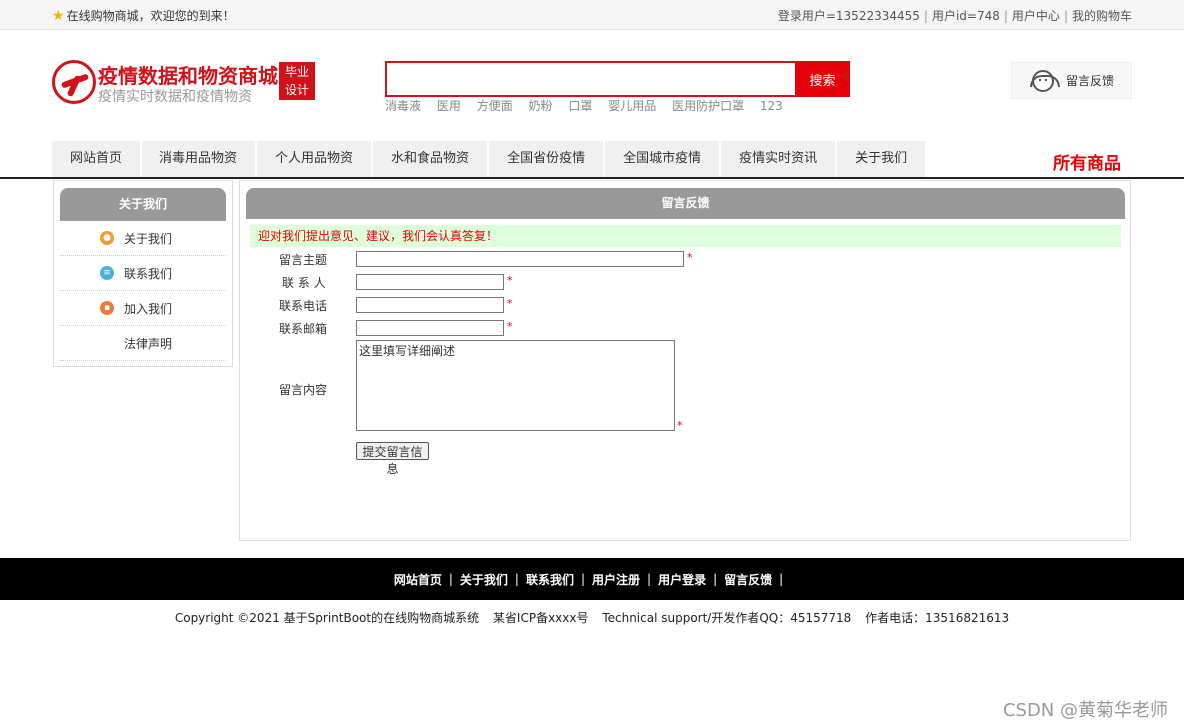  I want to click on sidebar-list: ● 关于我们 ≡ 联系我们 ▪ 加入我们 ⏻ 法律声明, so click(143, 291).